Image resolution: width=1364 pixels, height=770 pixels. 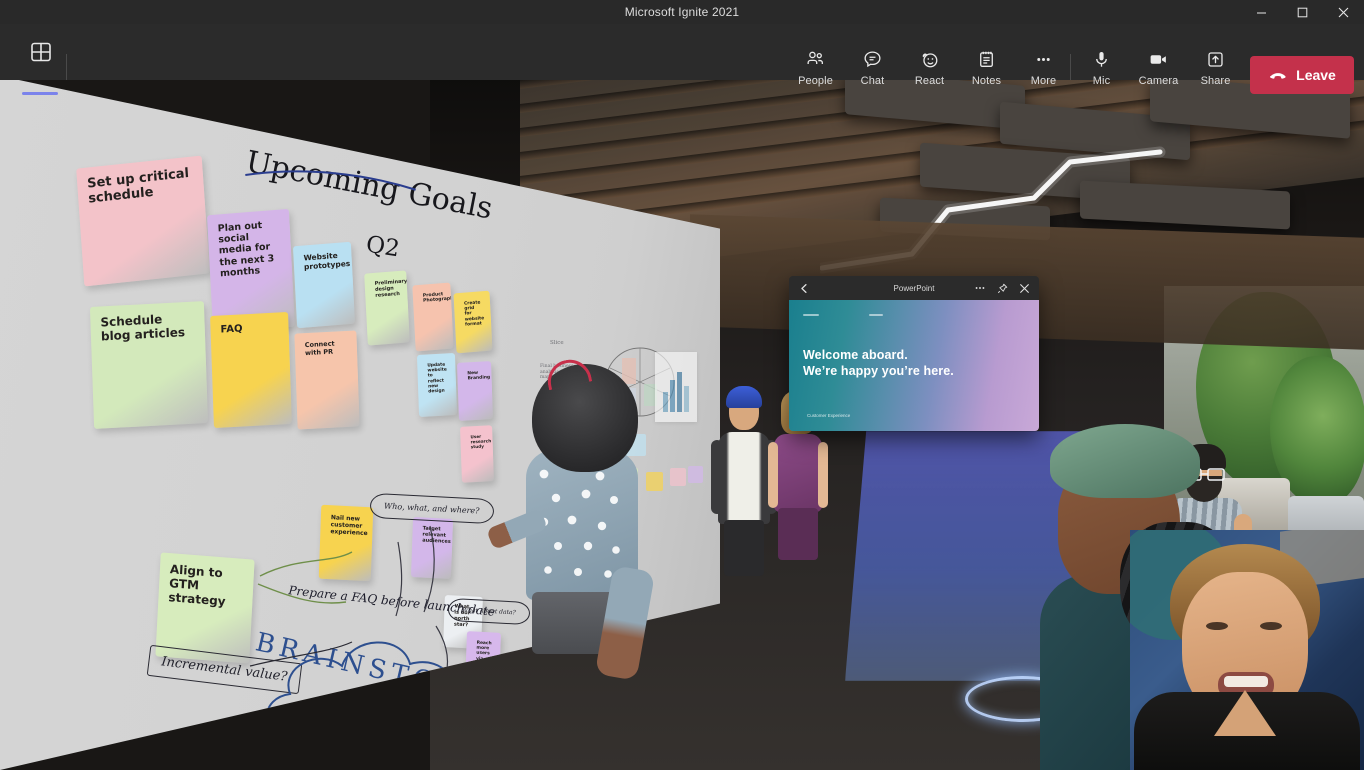 I want to click on camera-icon, so click(x=1158, y=59).